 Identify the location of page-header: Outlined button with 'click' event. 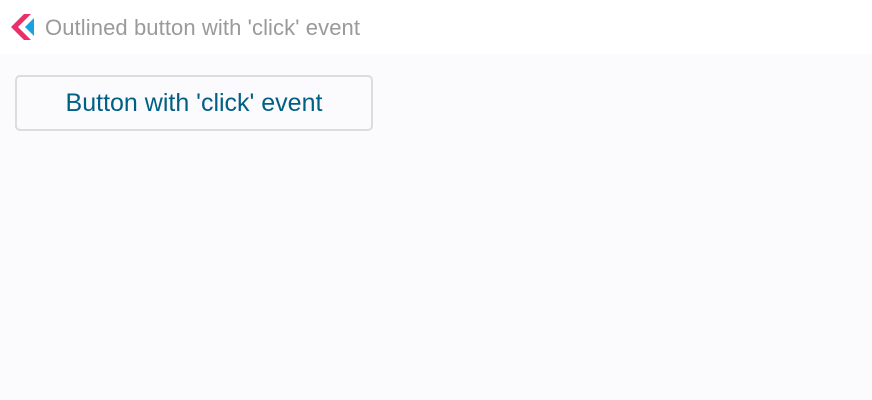
(436, 27).